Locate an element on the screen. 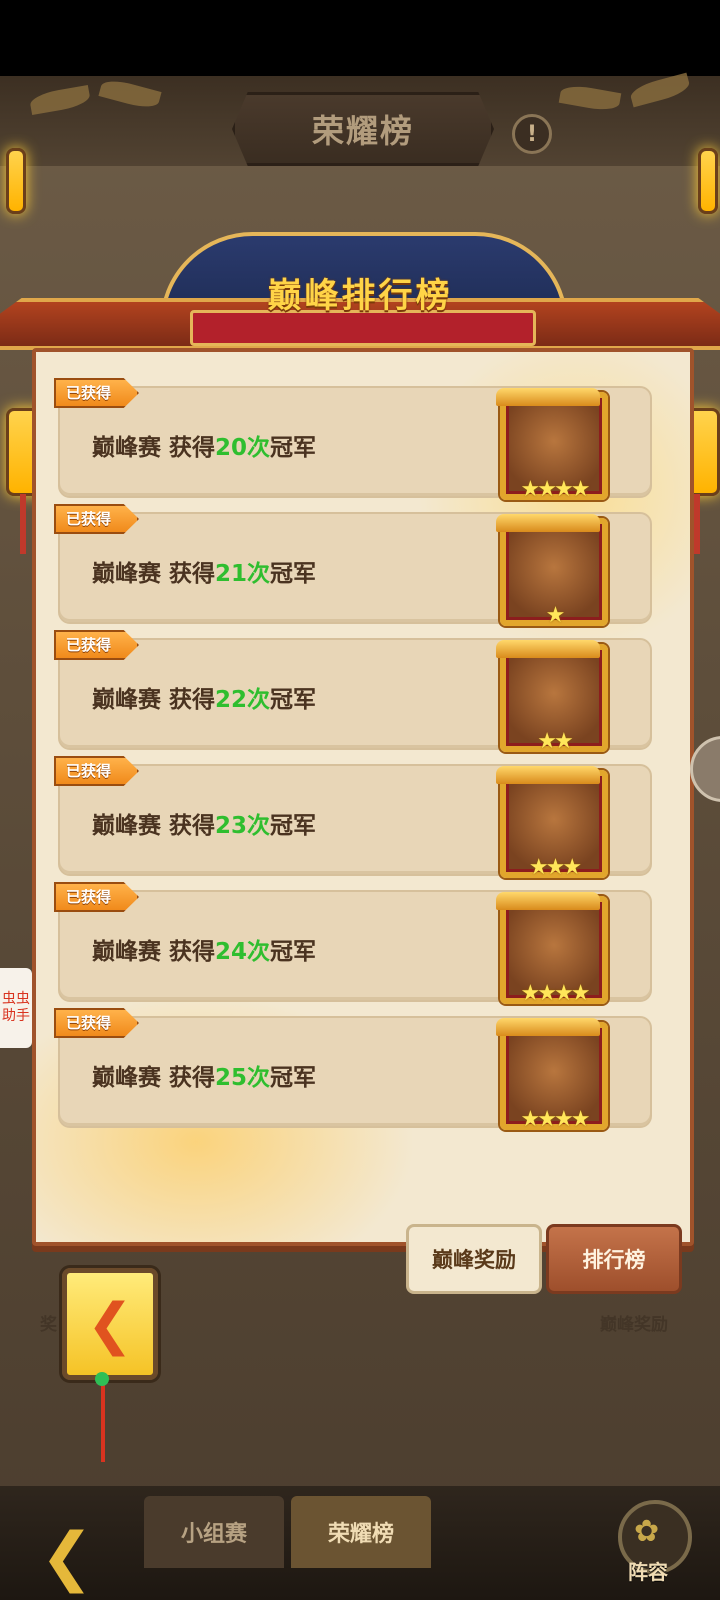  lineup-label: 阵容 is located at coordinates (648, 1572).